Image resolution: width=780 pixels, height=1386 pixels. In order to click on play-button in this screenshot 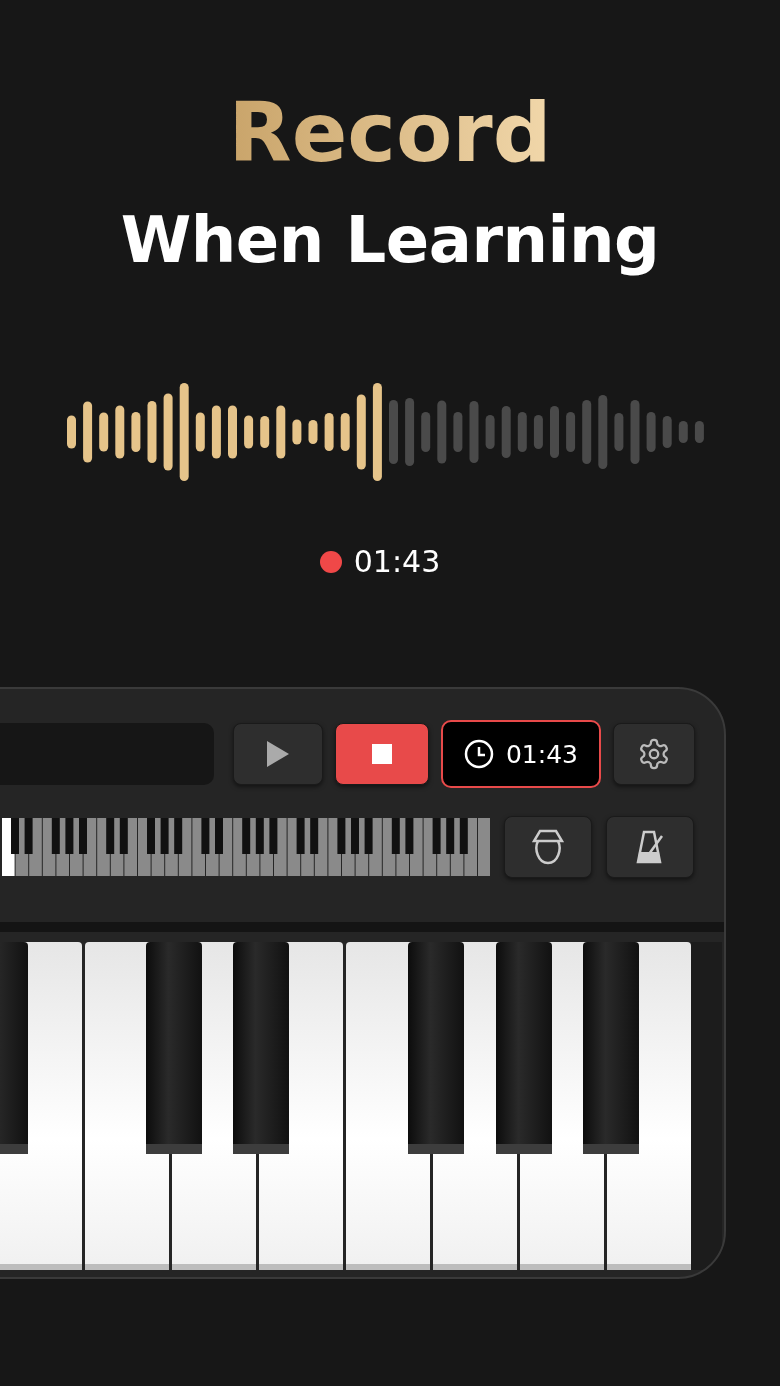, I will do `click(278, 754)`.